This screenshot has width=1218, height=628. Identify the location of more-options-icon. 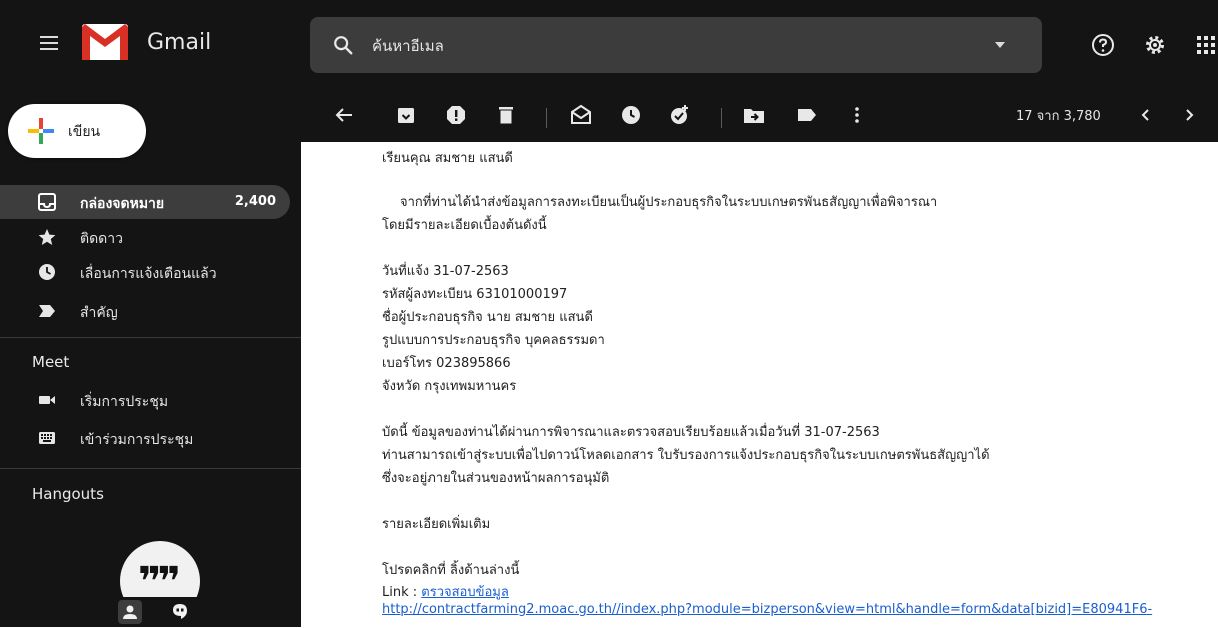
(857, 115).